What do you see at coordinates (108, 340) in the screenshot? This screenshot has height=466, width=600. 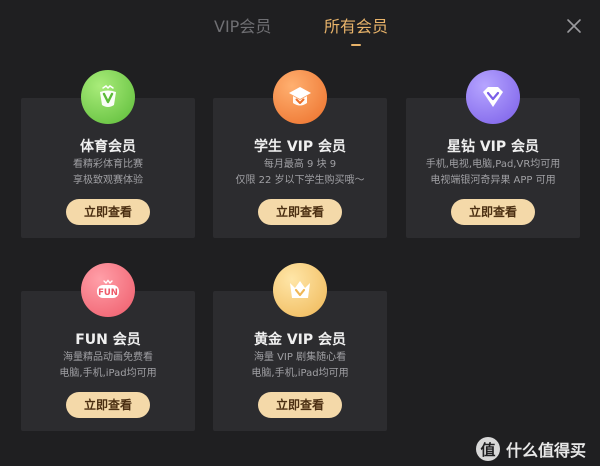 I see `card-title: FUN 会员` at bounding box center [108, 340].